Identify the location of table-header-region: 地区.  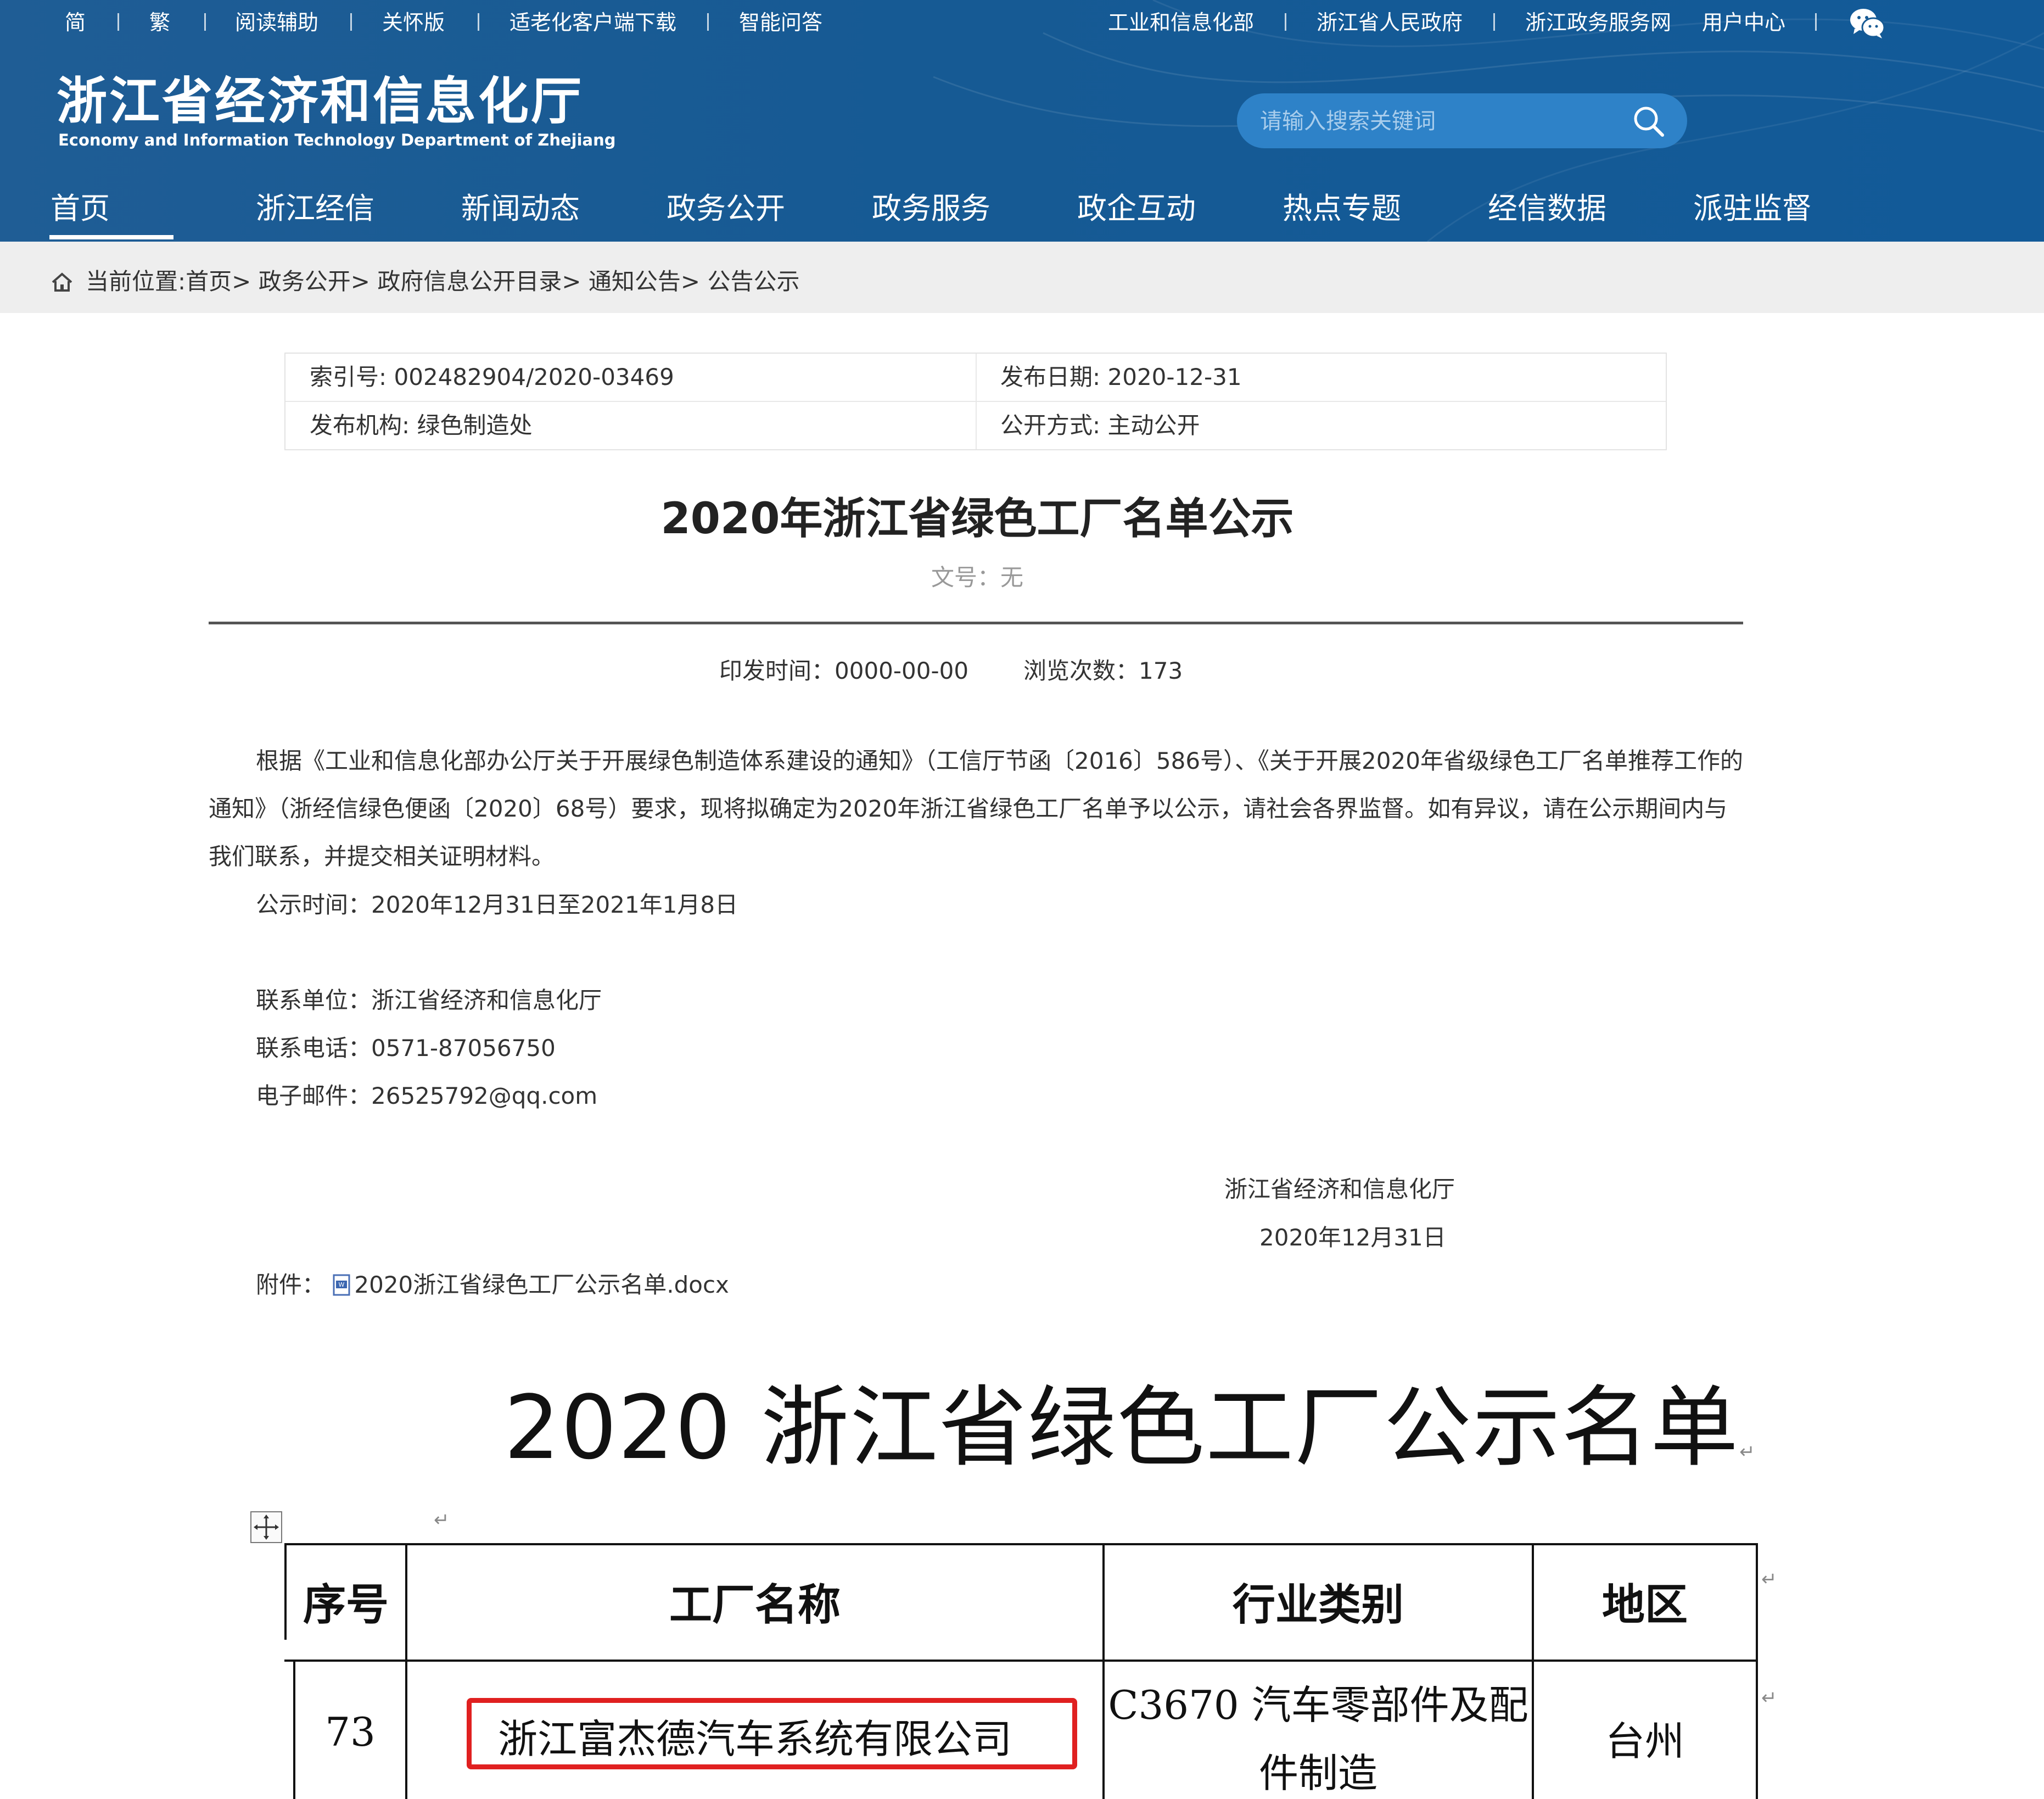
(1645, 1605).